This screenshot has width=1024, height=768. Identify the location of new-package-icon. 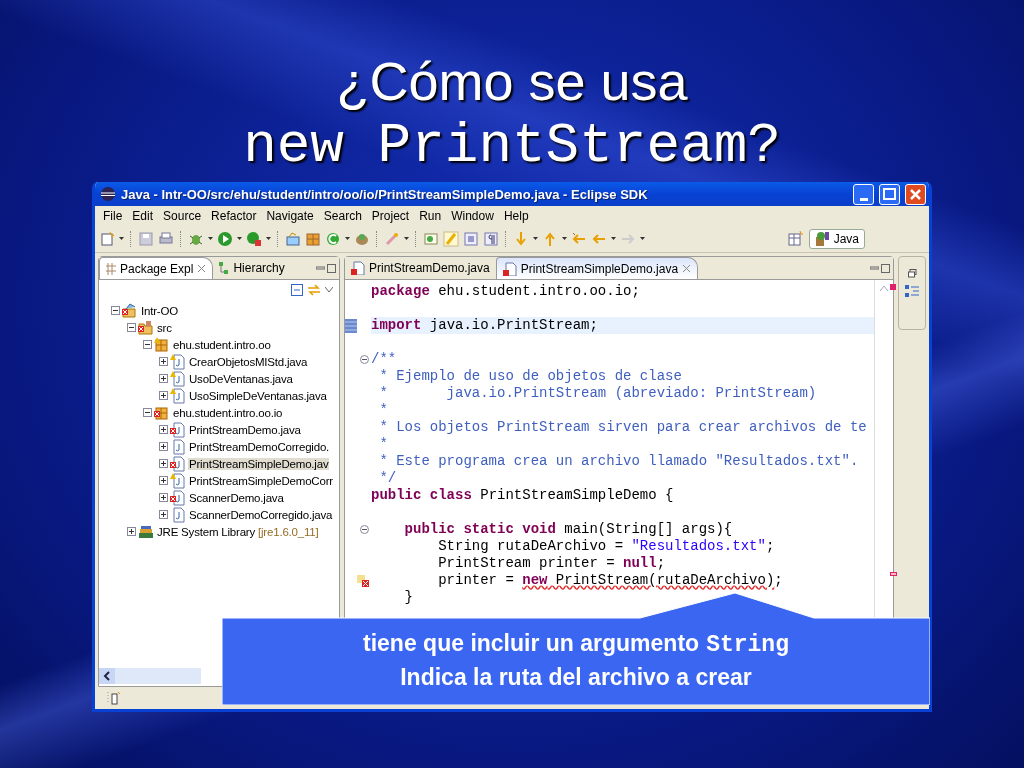
(313, 239).